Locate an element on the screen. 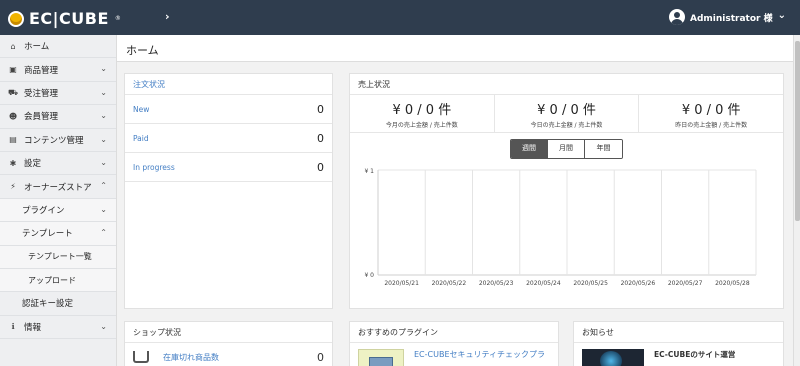  sidebar-item-templates: テンプレート ⌃ is located at coordinates (58, 234).